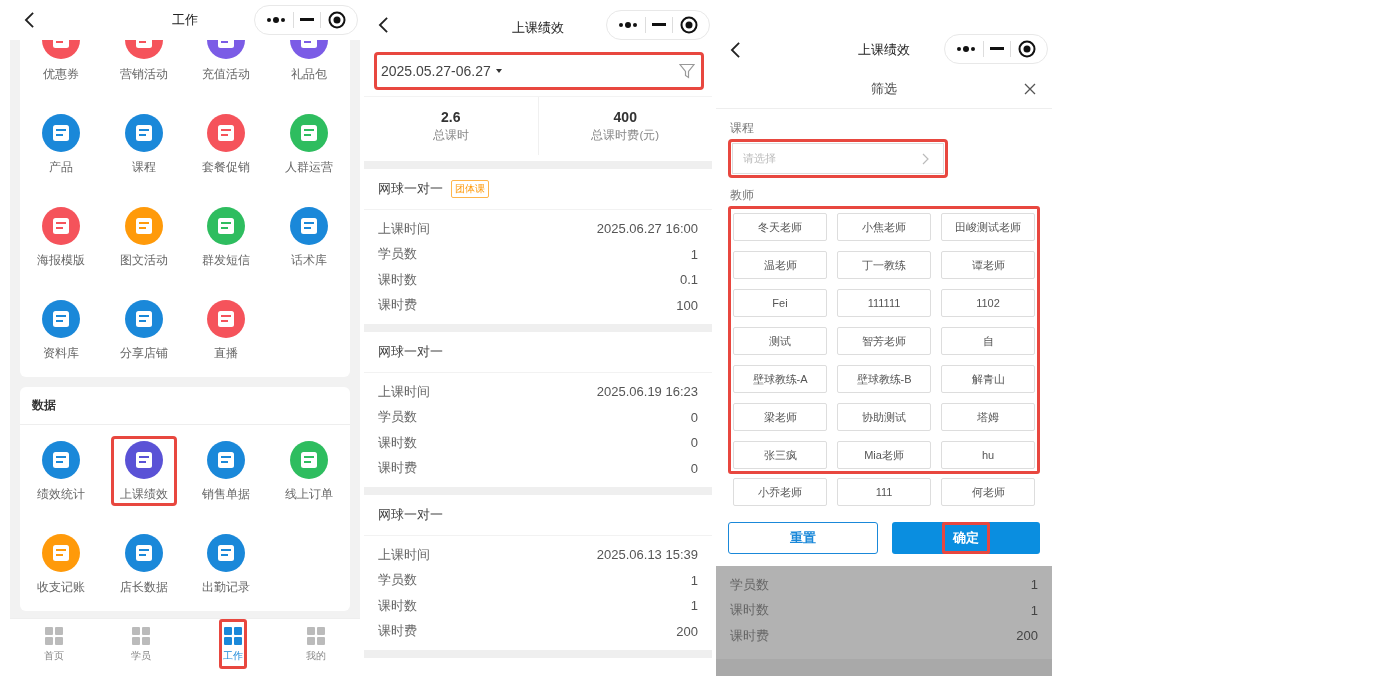 This screenshot has height=681, width=1375. I want to click on app-shortcut: 绩效统计, so click(61, 471).